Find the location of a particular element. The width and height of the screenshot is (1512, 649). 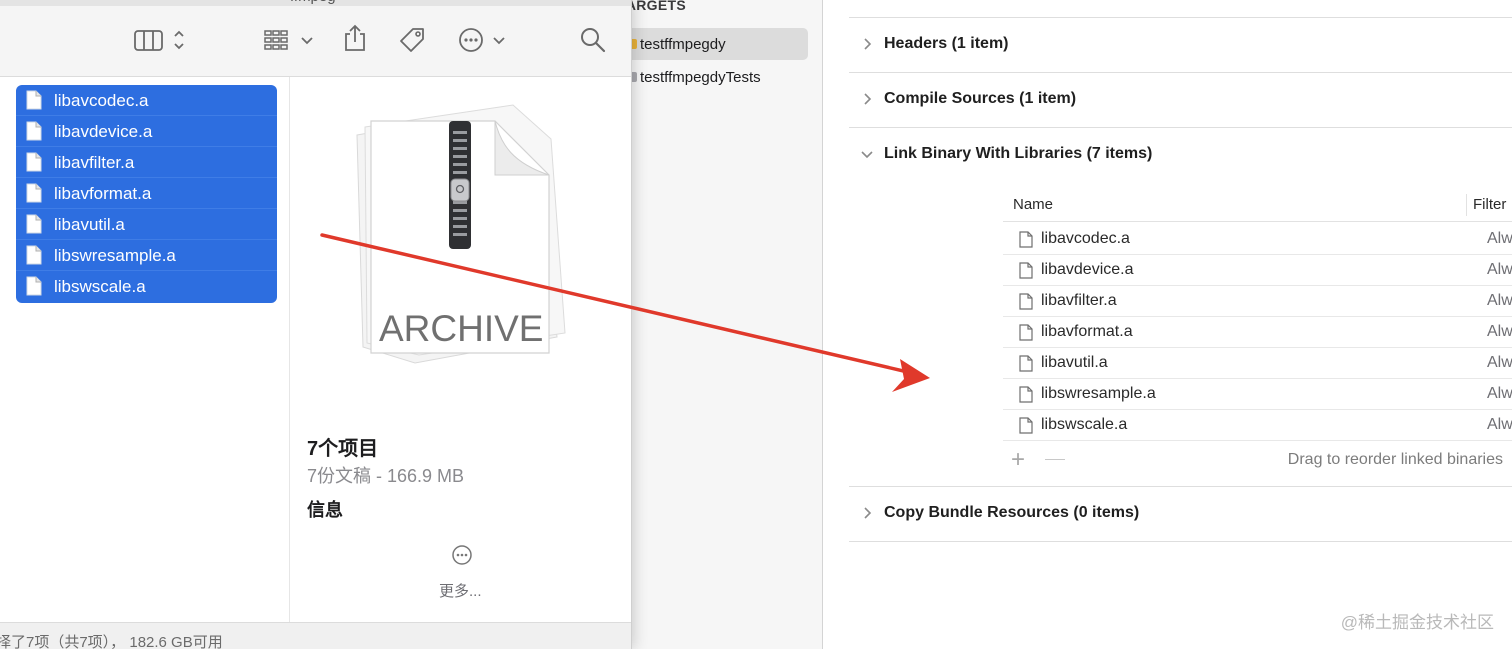

phase-copy-bundle: Copy Bundle Resources (0 items) is located at coordinates (998, 513).